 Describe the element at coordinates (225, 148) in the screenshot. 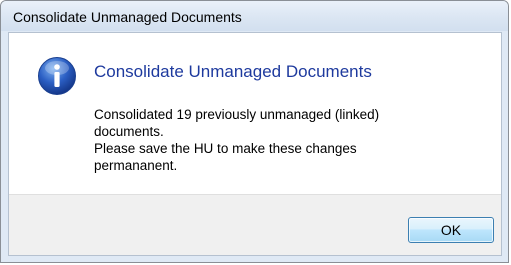

I see `message-line: Please save the HU to make these changes` at that location.